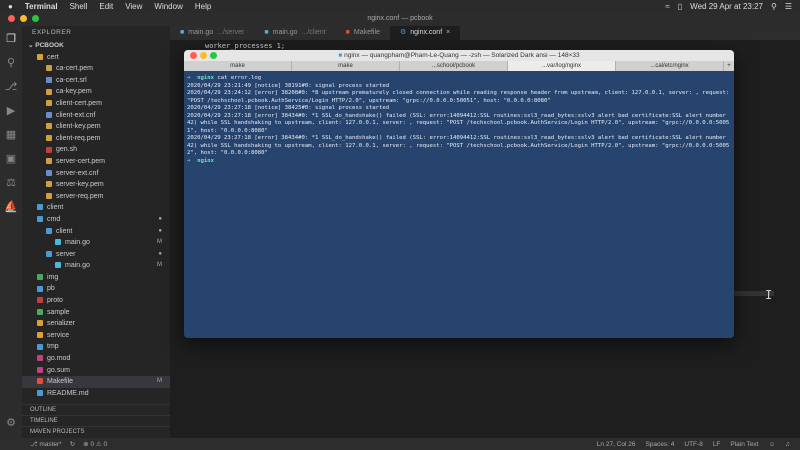 The width and height of the screenshot is (800, 450). I want to click on indentation: Spaces: 4, so click(659, 444).